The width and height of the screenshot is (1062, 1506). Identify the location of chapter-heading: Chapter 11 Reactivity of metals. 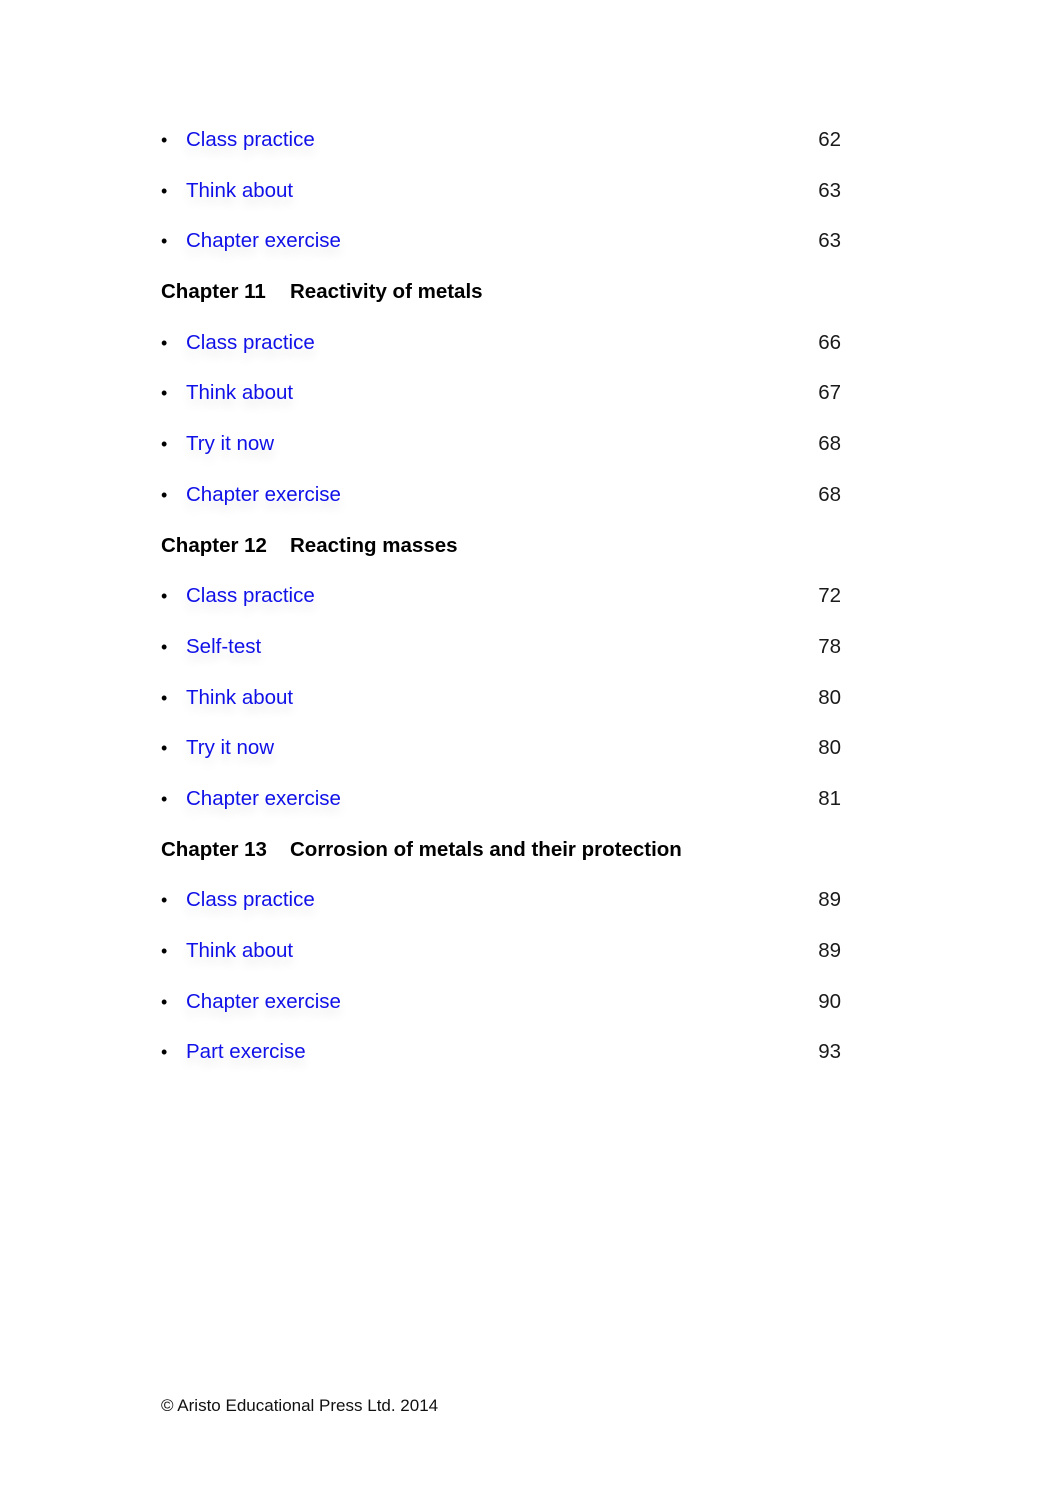
(501, 303).